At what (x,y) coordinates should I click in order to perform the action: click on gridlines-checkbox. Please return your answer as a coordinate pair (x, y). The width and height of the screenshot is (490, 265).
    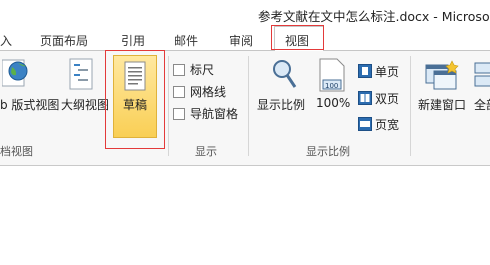
    Looking at the image, I should click on (179, 92).